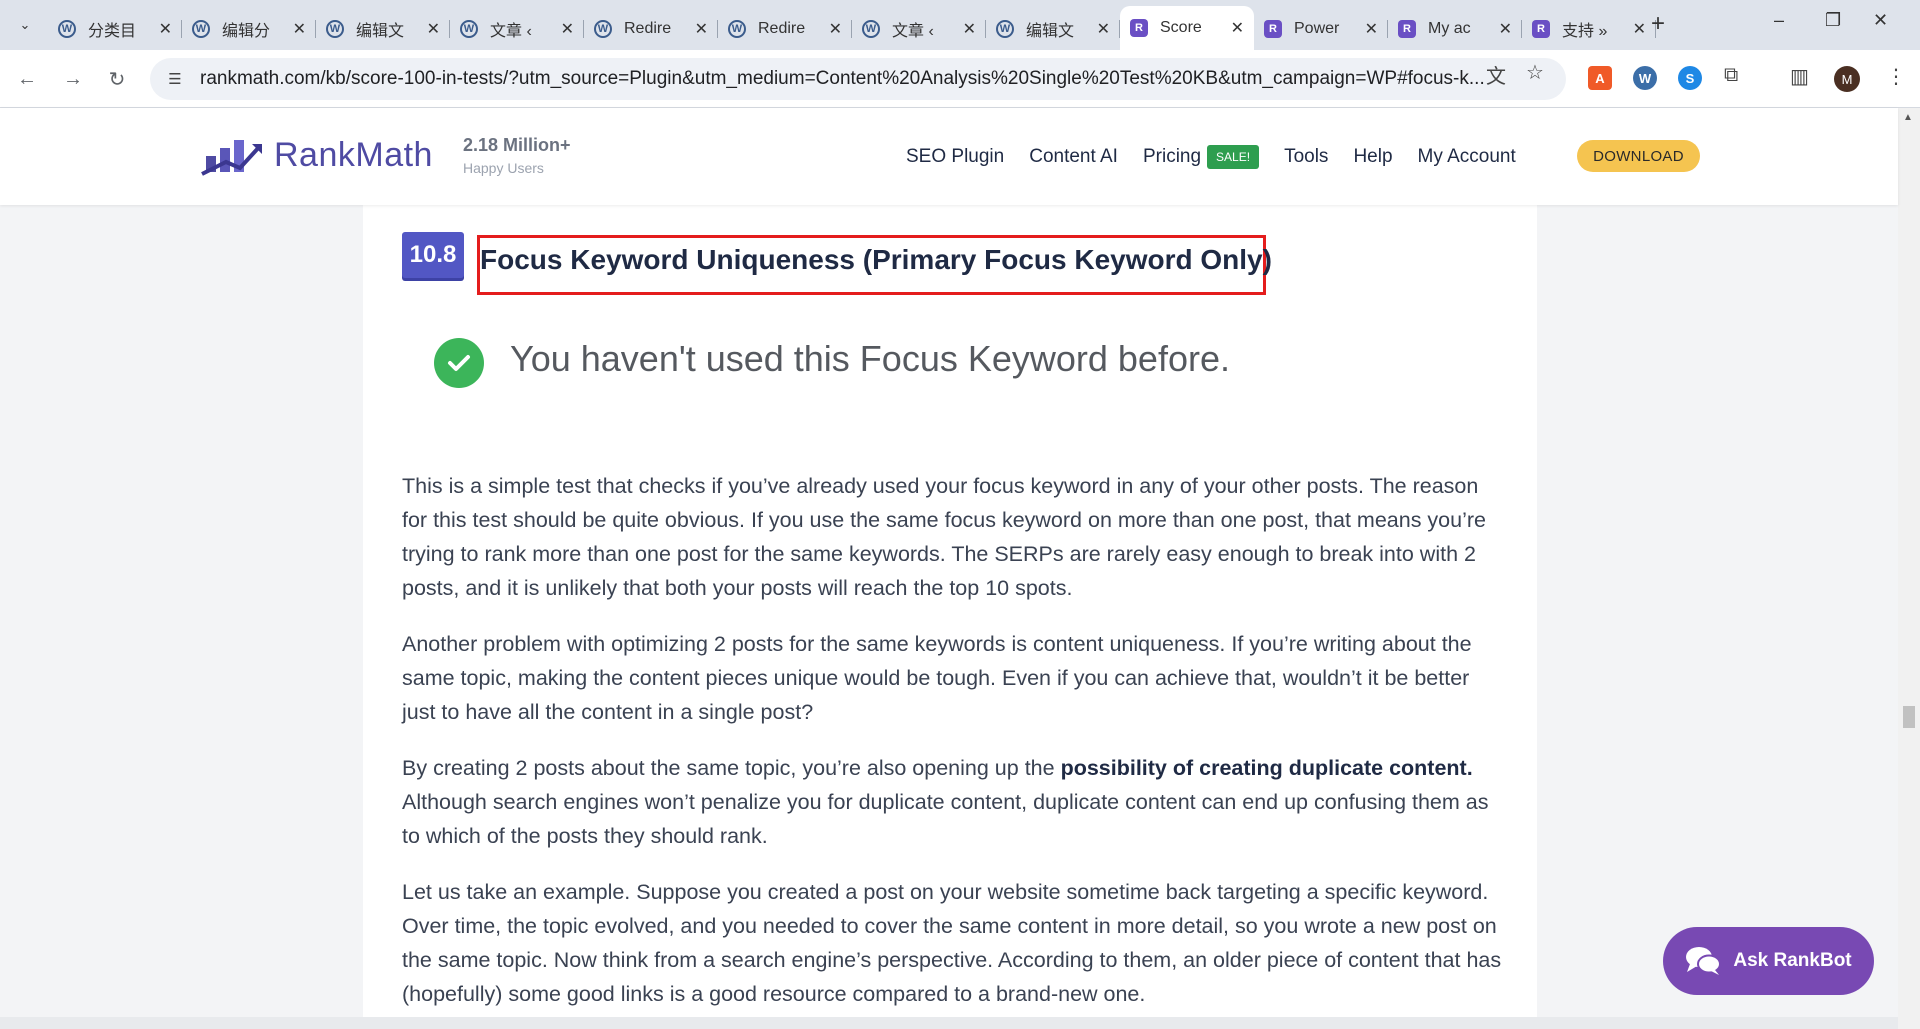 The image size is (1920, 1029). What do you see at coordinates (1600, 78) in the screenshot?
I see `extension-translate-icon: A` at bounding box center [1600, 78].